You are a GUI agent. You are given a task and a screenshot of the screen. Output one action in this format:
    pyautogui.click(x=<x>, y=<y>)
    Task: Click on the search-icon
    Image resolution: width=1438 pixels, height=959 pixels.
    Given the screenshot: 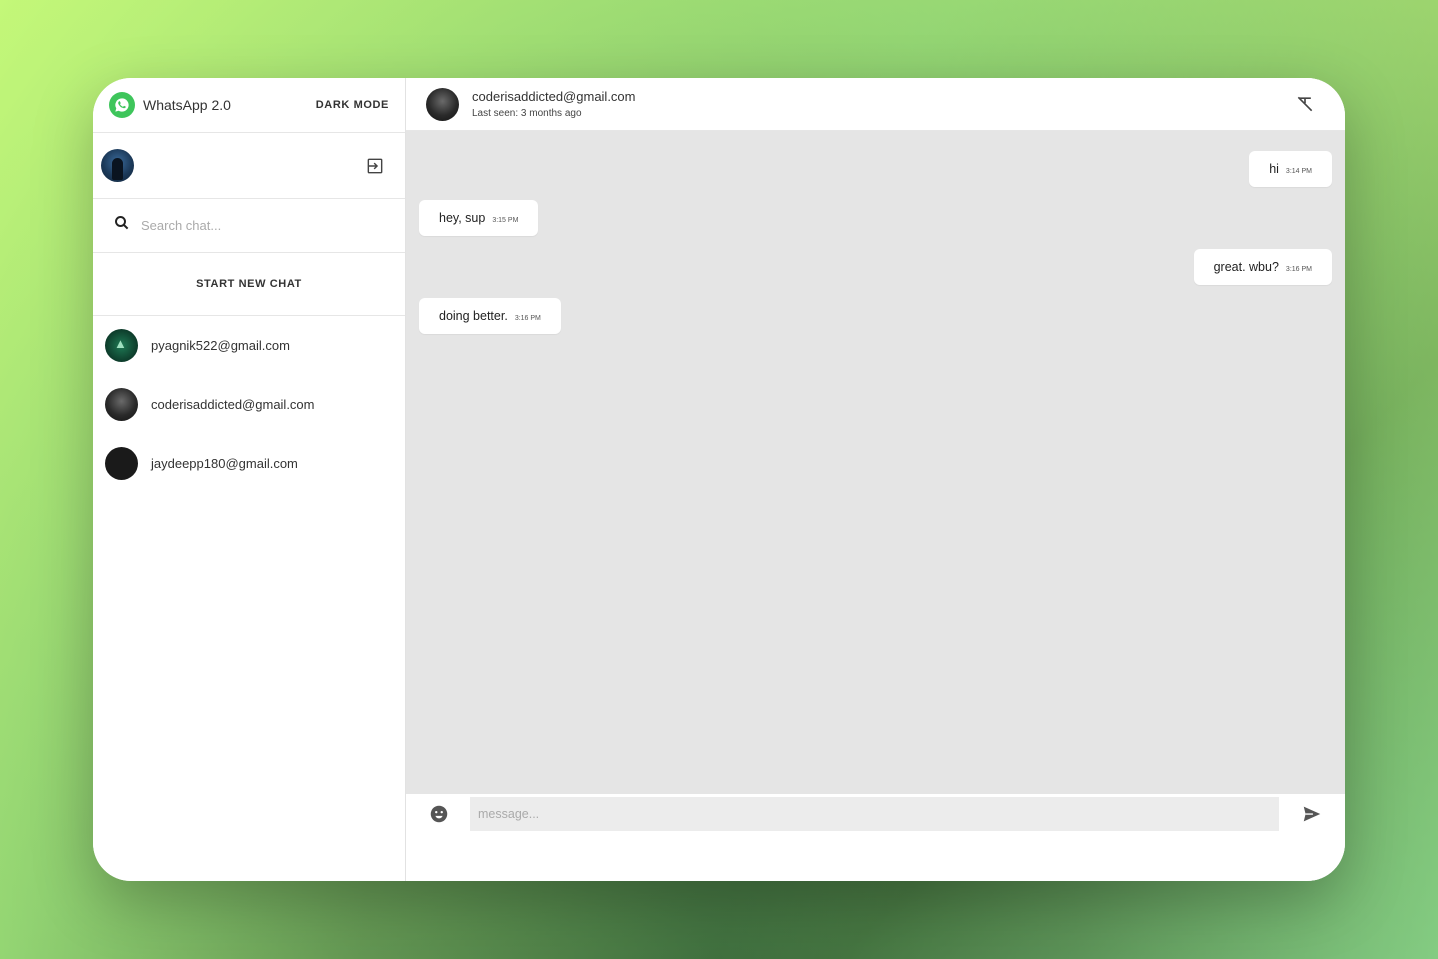 What is the action you would take?
    pyautogui.click(x=122, y=225)
    